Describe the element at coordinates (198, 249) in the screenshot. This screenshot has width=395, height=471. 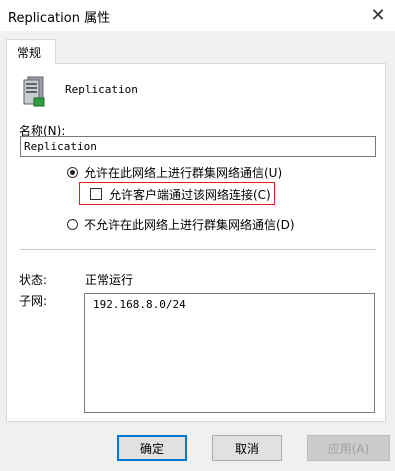
I see `separator` at that location.